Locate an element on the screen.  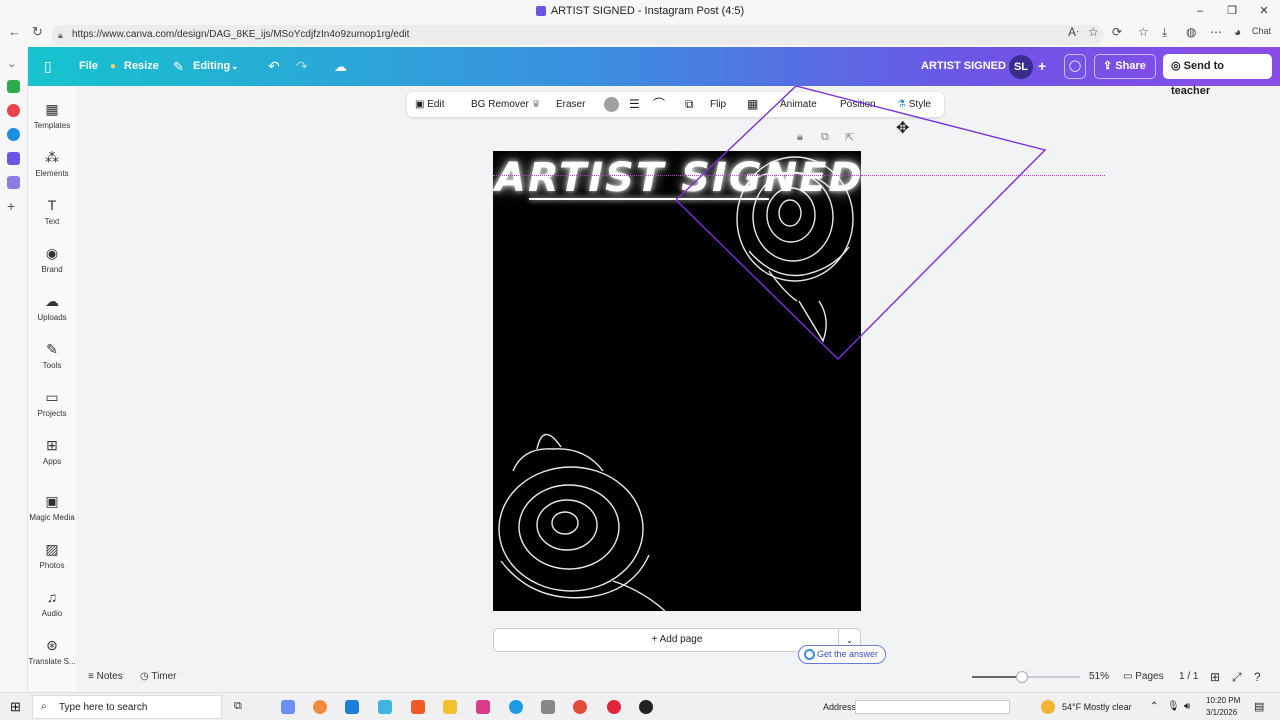
design-title: ARTIST SIGNED is located at coordinates (963, 66).